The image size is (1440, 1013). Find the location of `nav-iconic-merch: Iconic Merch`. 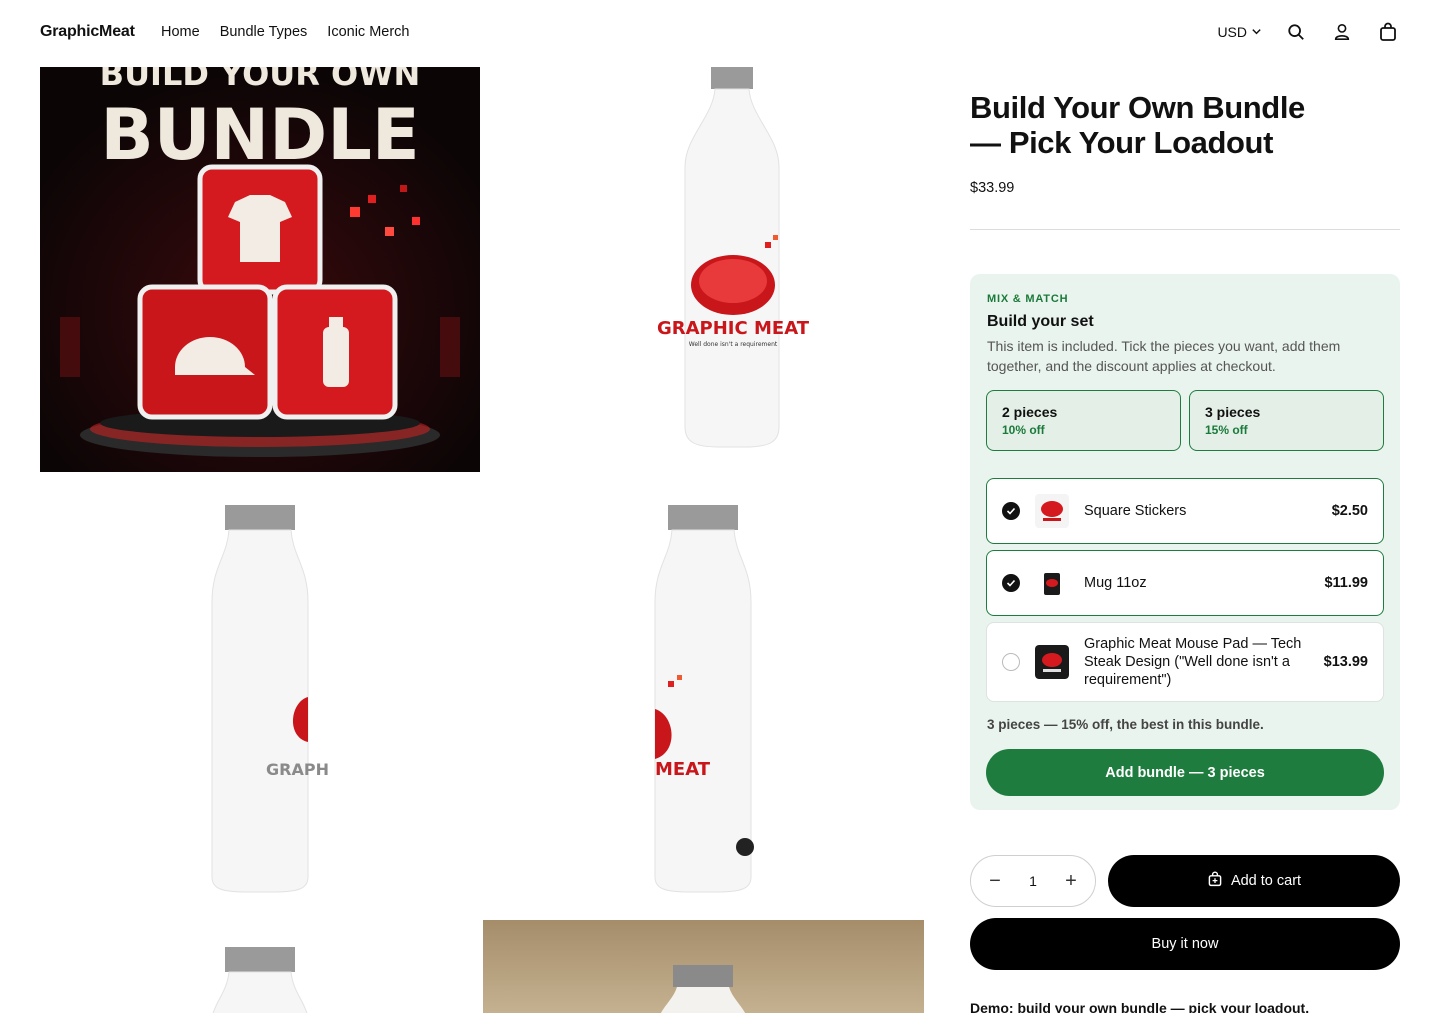

nav-iconic-merch: Iconic Merch is located at coordinates (368, 32).